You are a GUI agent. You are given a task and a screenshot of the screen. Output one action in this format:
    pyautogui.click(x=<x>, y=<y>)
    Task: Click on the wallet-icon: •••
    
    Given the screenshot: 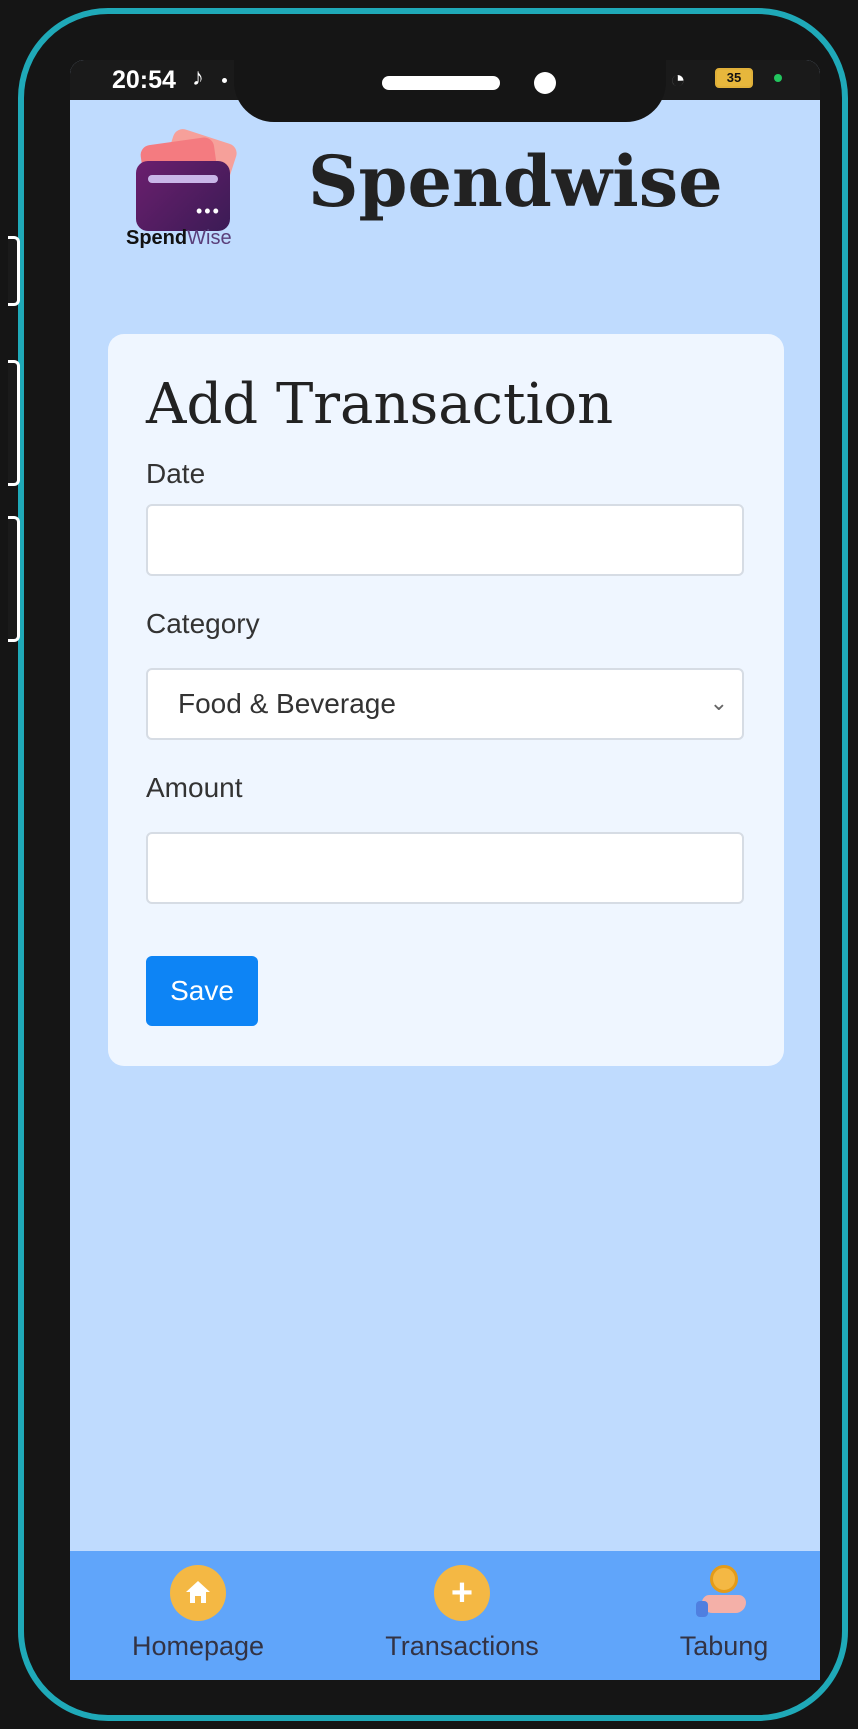 What is the action you would take?
    pyautogui.click(x=183, y=196)
    